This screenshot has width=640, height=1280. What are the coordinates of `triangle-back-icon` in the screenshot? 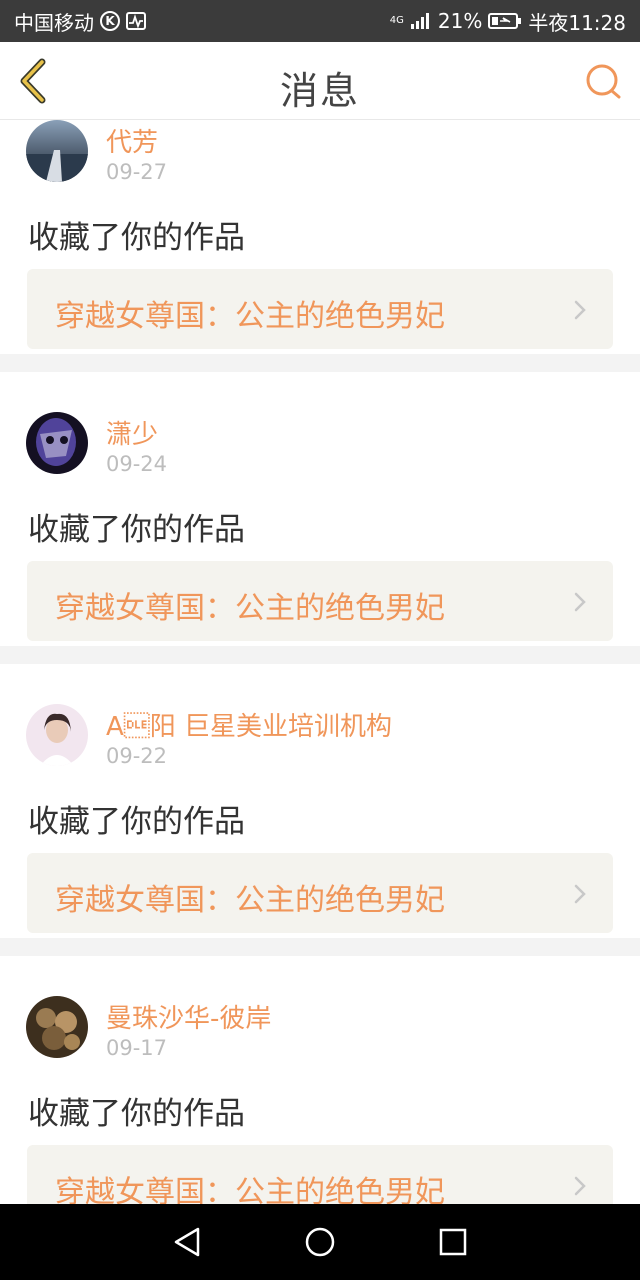 It's located at (186, 1242).